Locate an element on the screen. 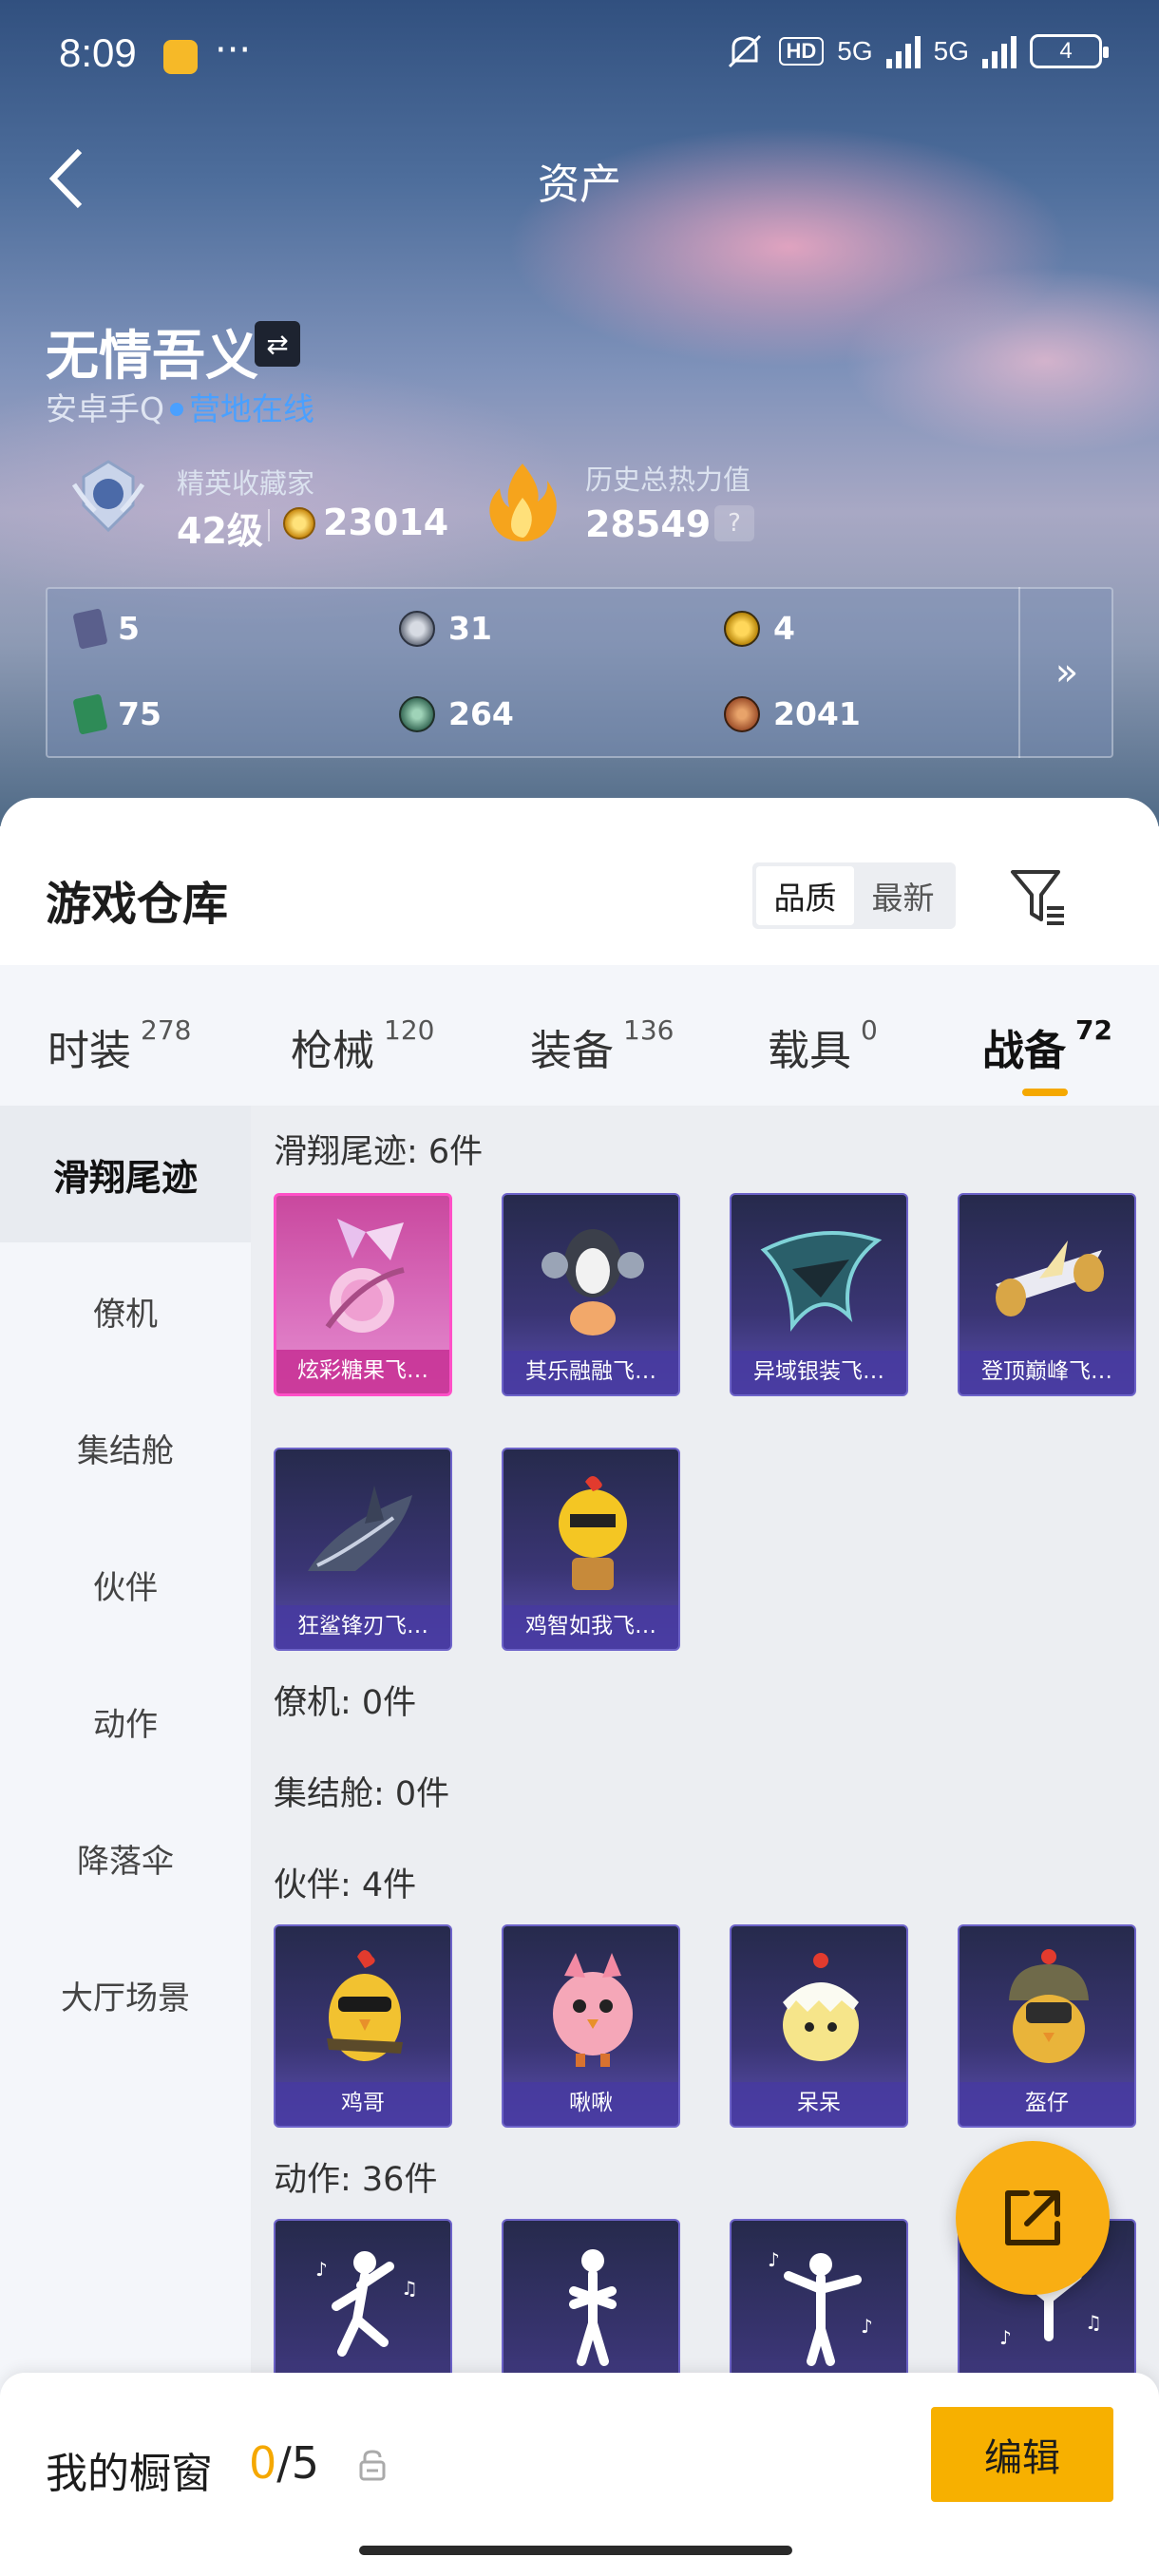  tab-label: 枪械 is located at coordinates (332, 1051).